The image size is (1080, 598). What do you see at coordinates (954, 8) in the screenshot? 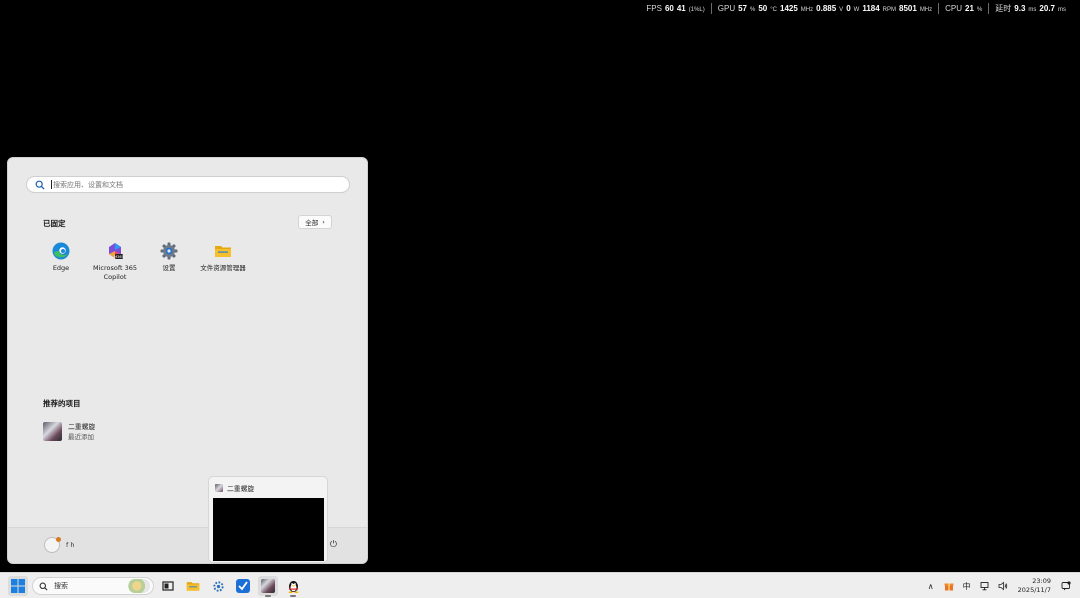
I see `cpu-label: CPU` at bounding box center [954, 8].